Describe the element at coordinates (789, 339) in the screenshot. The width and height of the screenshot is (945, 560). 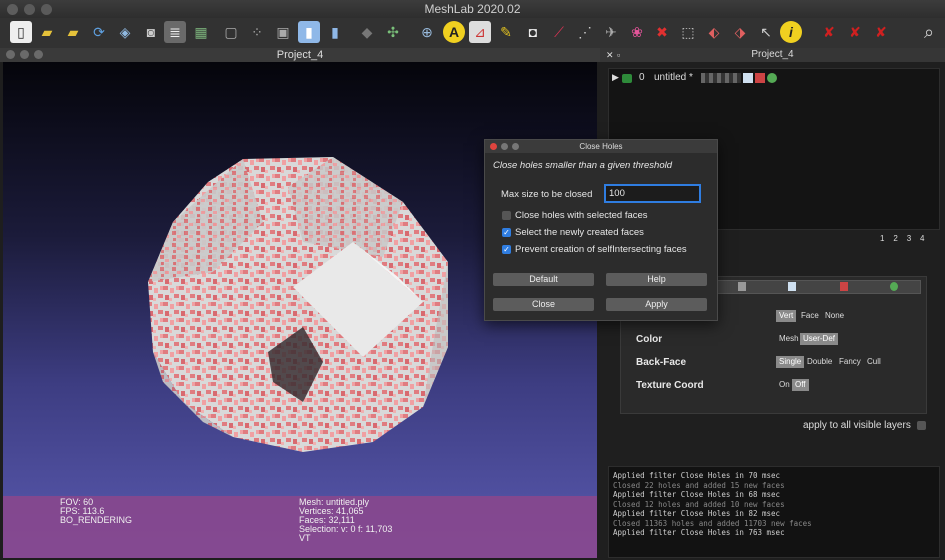
I see `color-mesh-option: Mesh` at that location.